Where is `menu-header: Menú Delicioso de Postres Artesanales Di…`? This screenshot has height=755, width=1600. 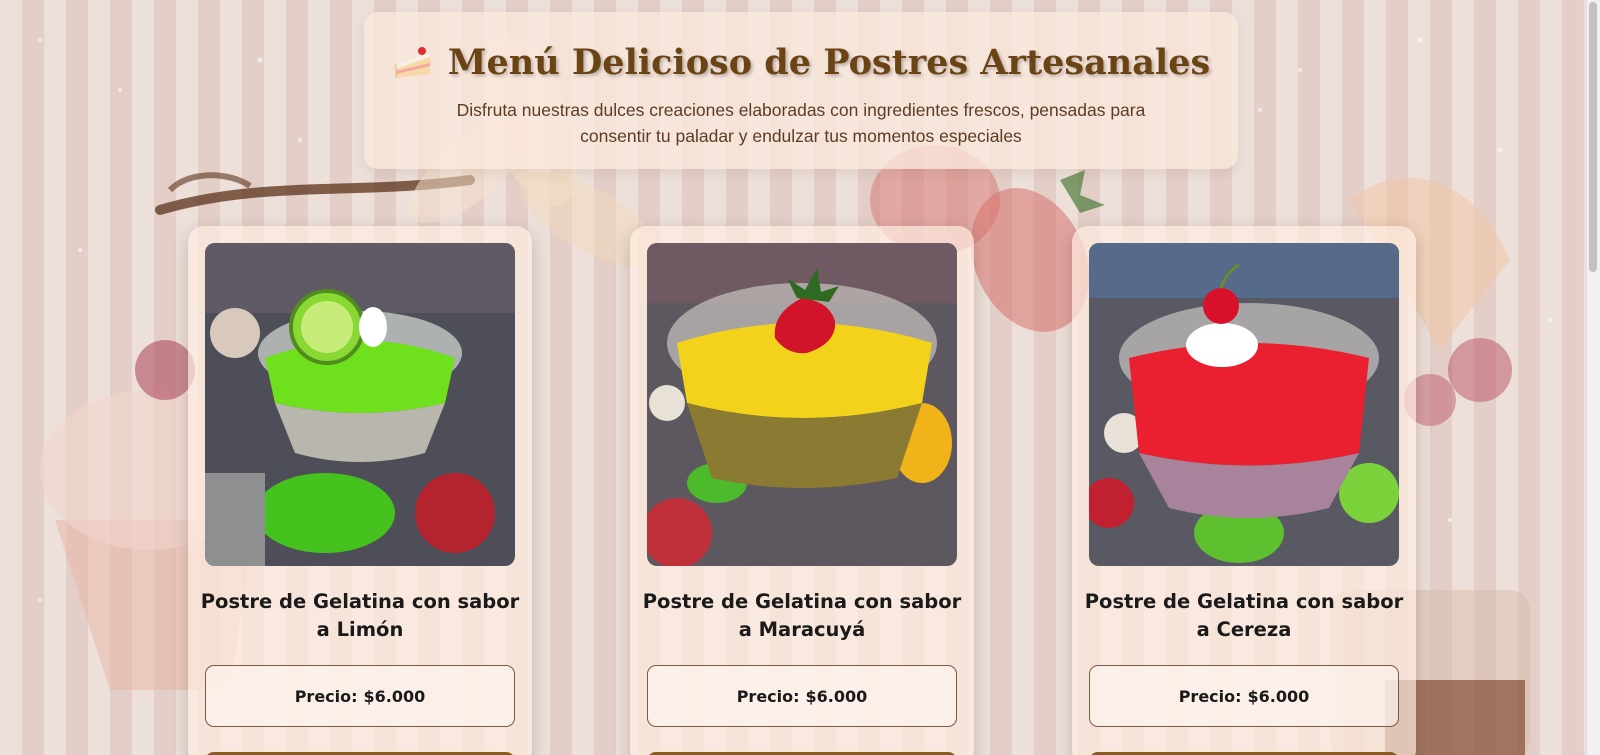 menu-header: Menú Delicioso de Postres Artesanales Di… is located at coordinates (801, 90).